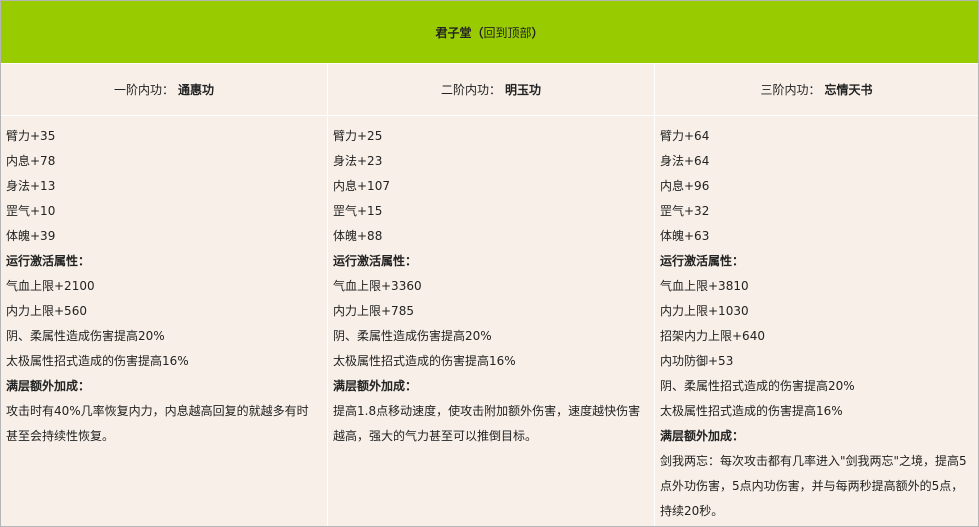 This screenshot has width=979, height=527. I want to click on table-header: 君子堂 （ 回到顶部 ）, so click(489, 32).